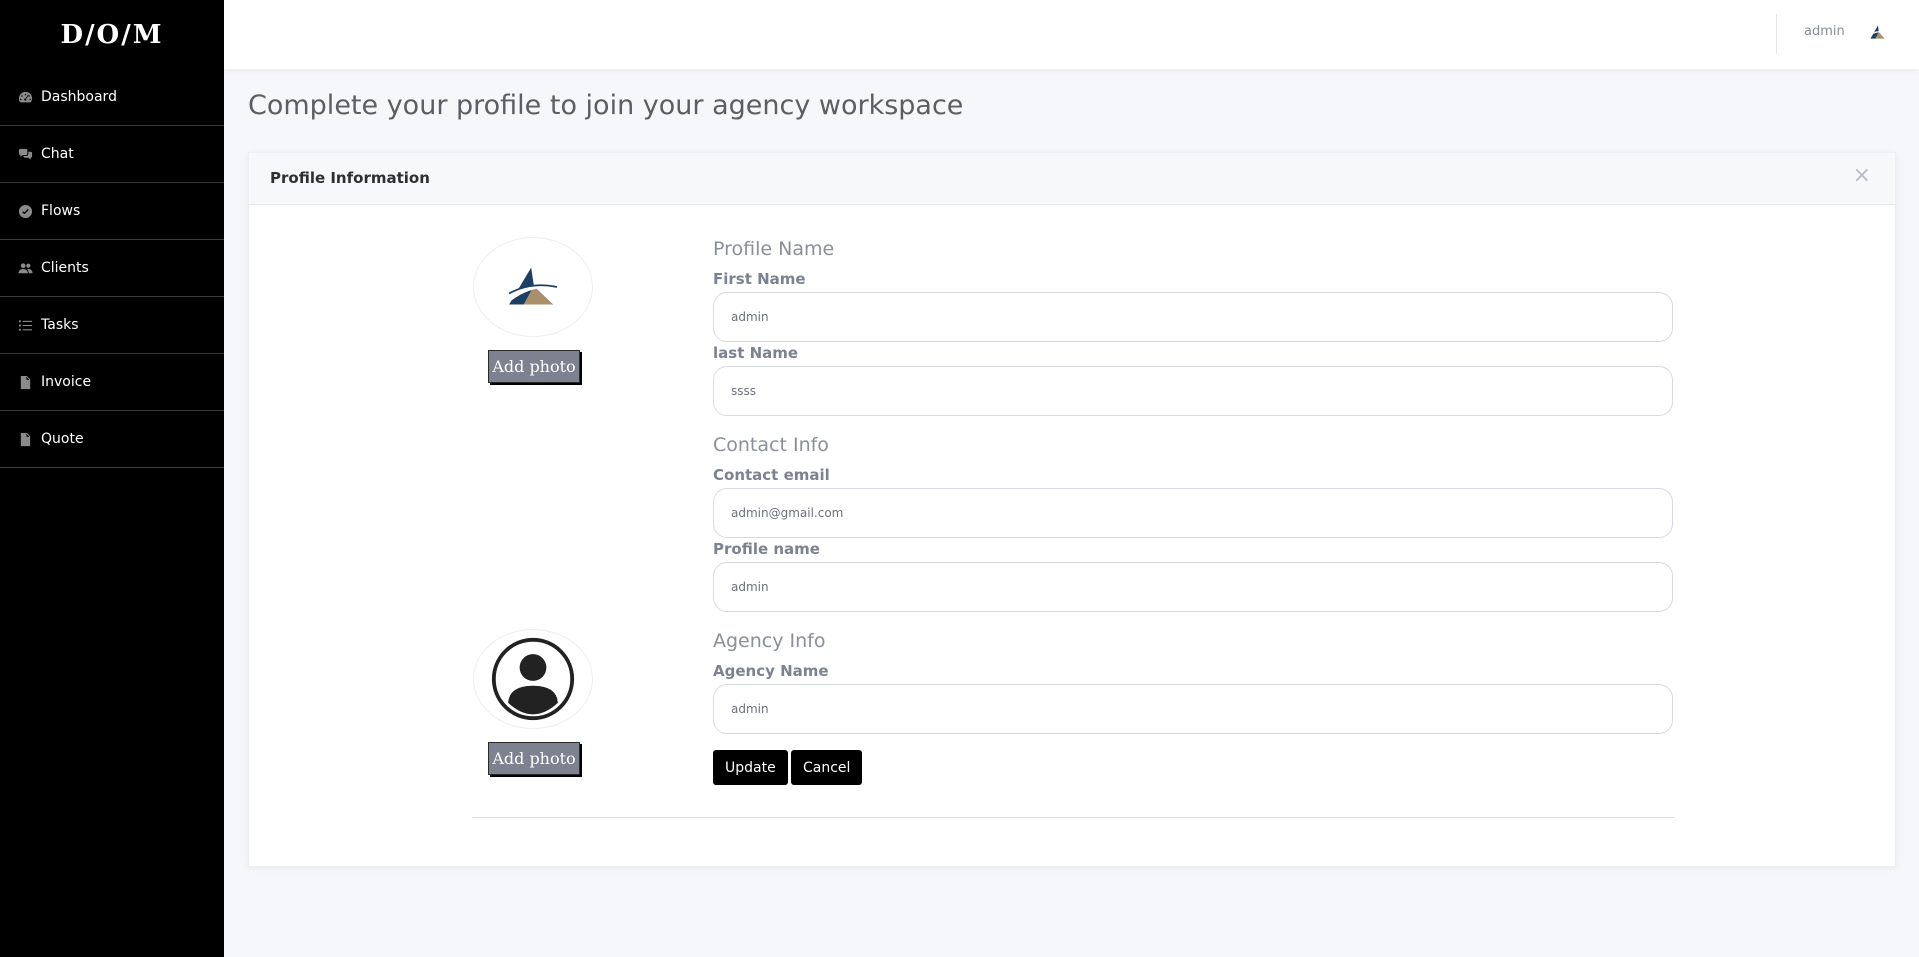 Image resolution: width=1919 pixels, height=957 pixels. I want to click on agency-photo, so click(533, 679).